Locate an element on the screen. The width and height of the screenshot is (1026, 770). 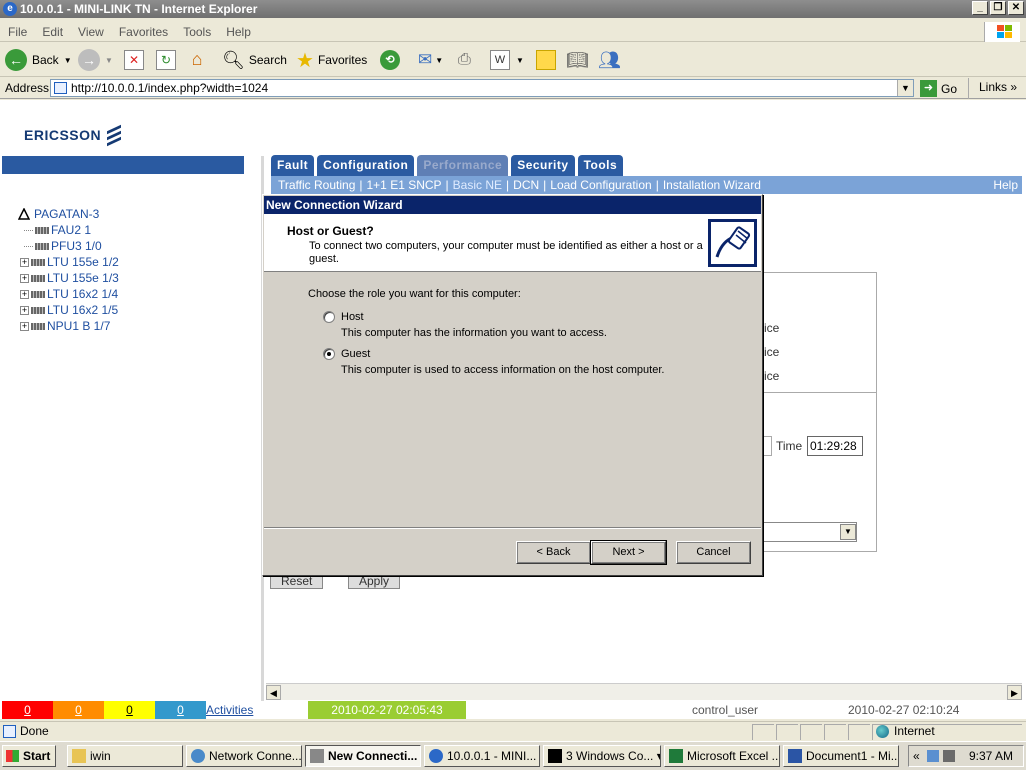
stop-icon: ✕ is located at coordinates (134, 60).